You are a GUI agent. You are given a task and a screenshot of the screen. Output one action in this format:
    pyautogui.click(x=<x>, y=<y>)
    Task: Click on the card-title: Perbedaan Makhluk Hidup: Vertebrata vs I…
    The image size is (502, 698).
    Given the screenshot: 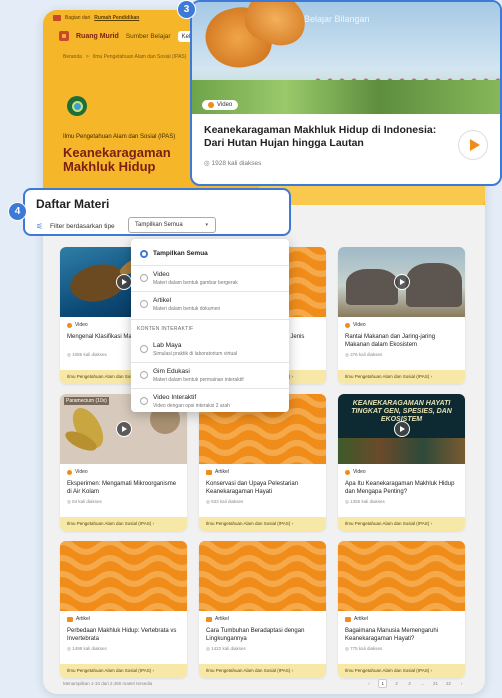 What is the action you would take?
    pyautogui.click(x=123, y=635)
    